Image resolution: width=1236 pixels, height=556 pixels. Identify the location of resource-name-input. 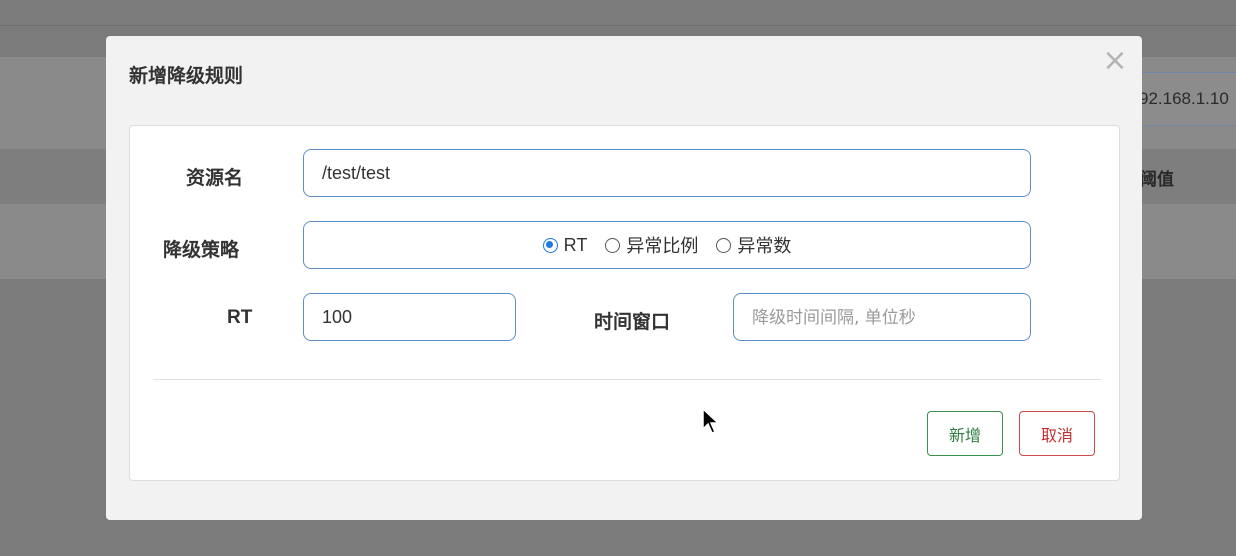
(667, 173).